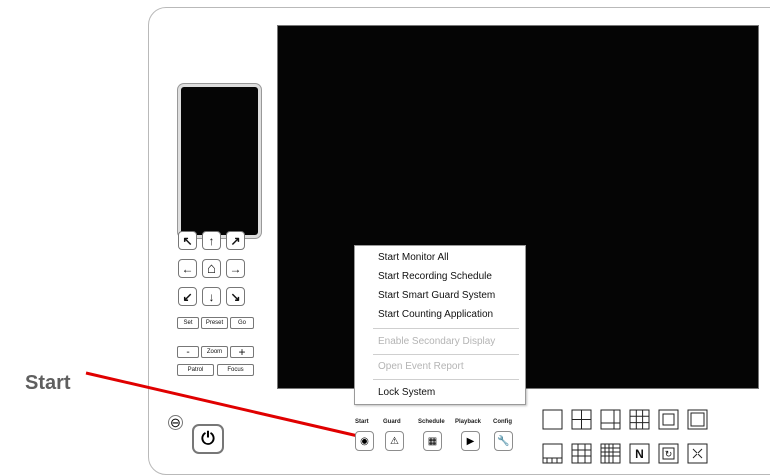 The height and width of the screenshot is (476, 770). Describe the element at coordinates (697, 453) in the screenshot. I see `fullscreen-icon` at that location.